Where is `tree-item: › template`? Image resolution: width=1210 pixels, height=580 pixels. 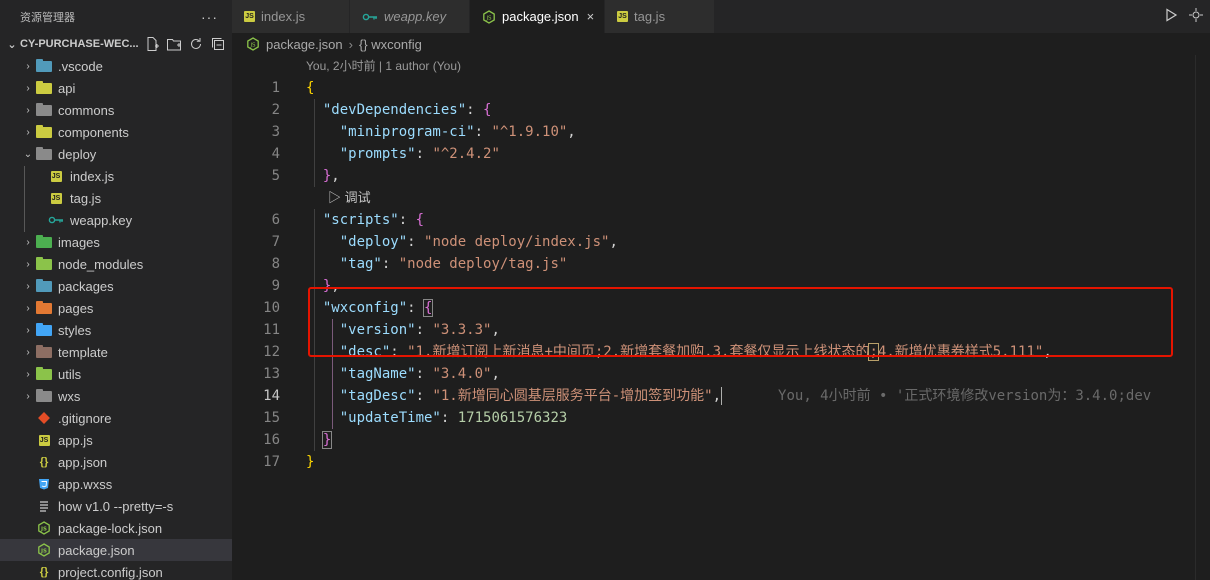 tree-item: › template is located at coordinates (116, 352).